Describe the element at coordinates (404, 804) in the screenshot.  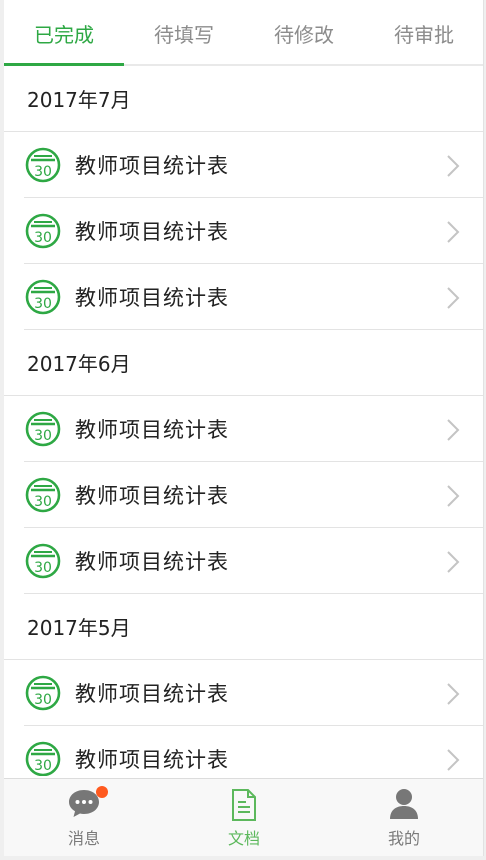
I see `person-icon` at that location.